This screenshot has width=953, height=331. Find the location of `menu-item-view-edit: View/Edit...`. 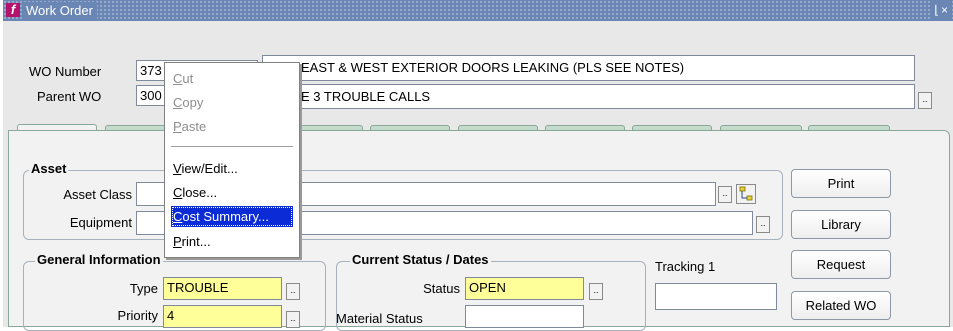

menu-item-view-edit: View/Edit... is located at coordinates (205, 168).